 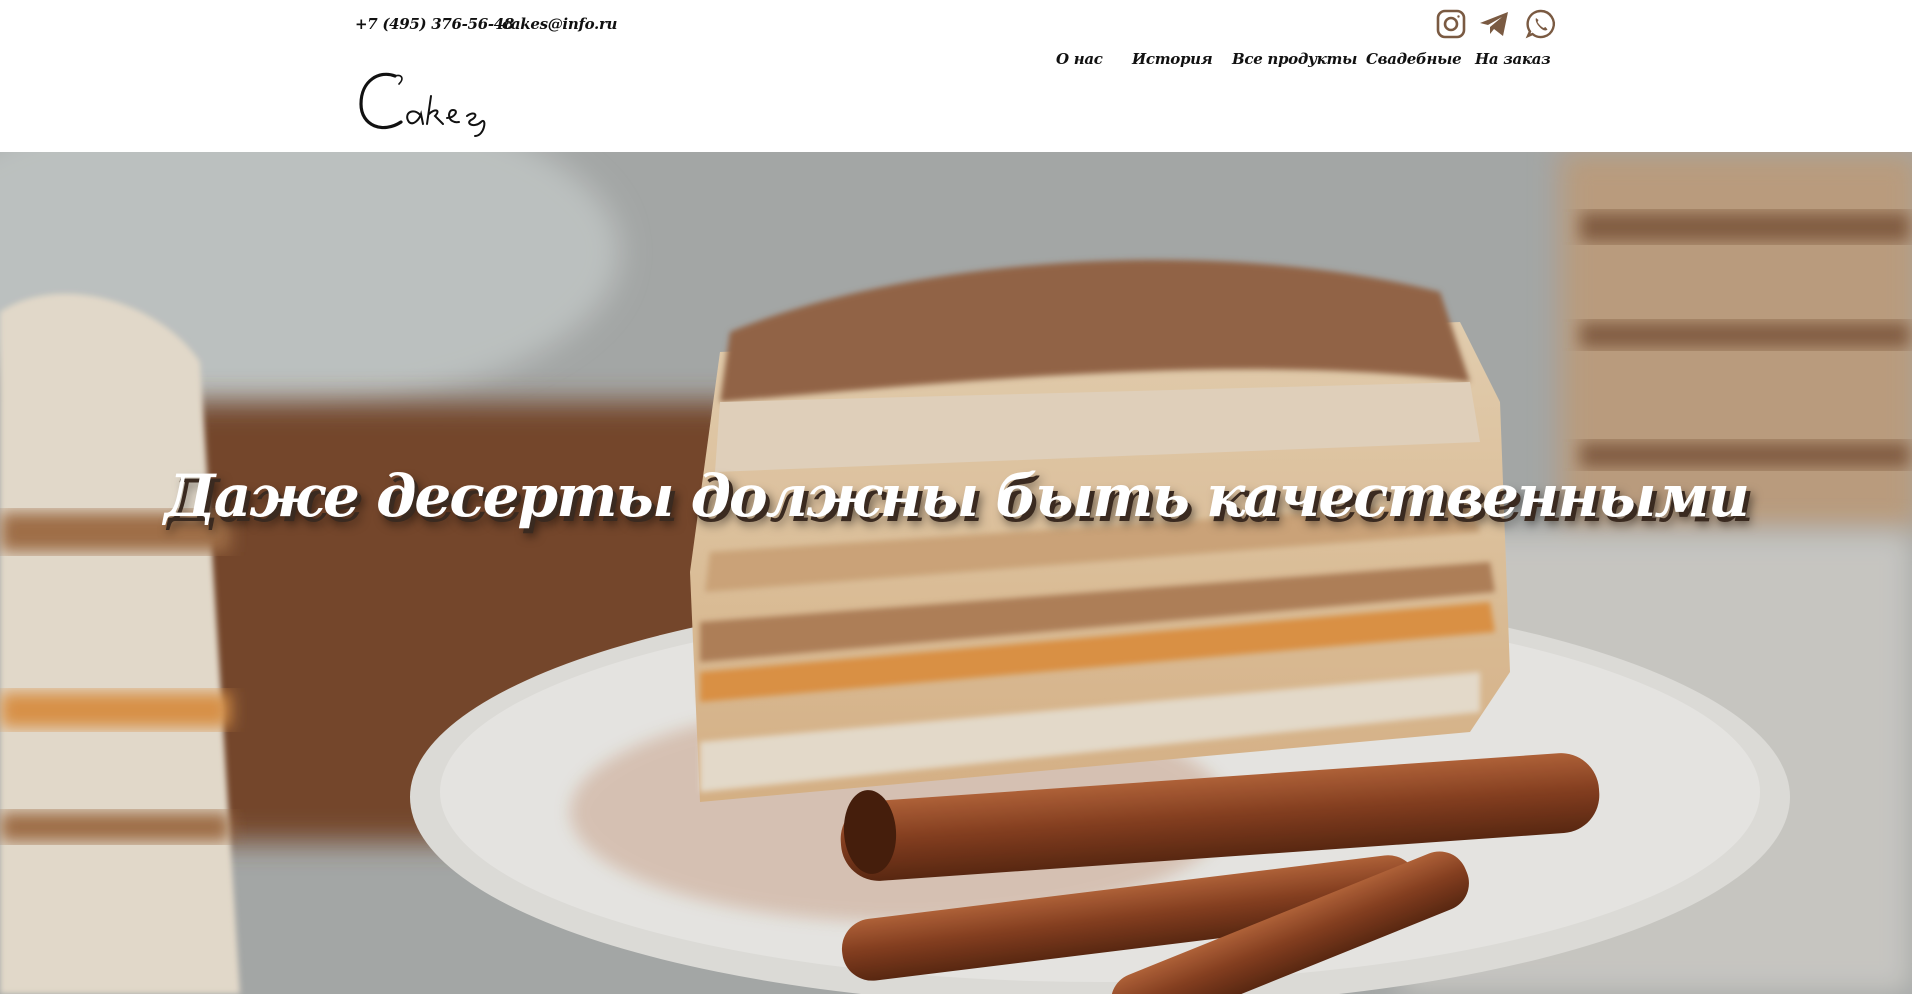 What do you see at coordinates (1513, 59) in the screenshot?
I see `nav-item-custom-order: На заказ` at bounding box center [1513, 59].